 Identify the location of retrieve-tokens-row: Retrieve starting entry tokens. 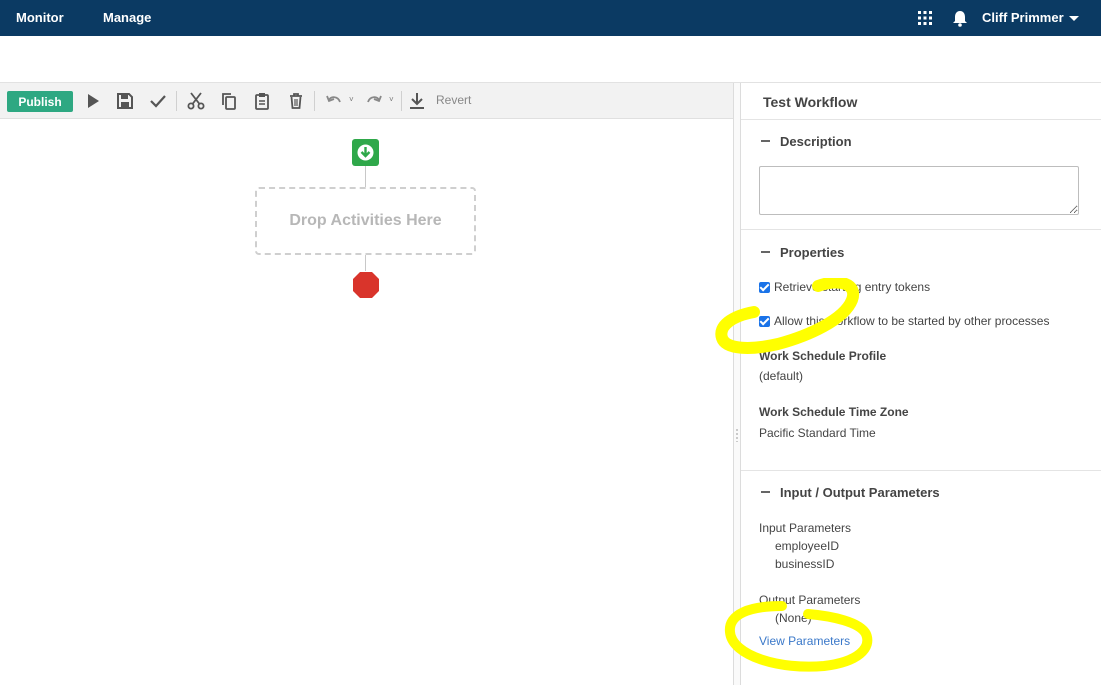
(844, 287).